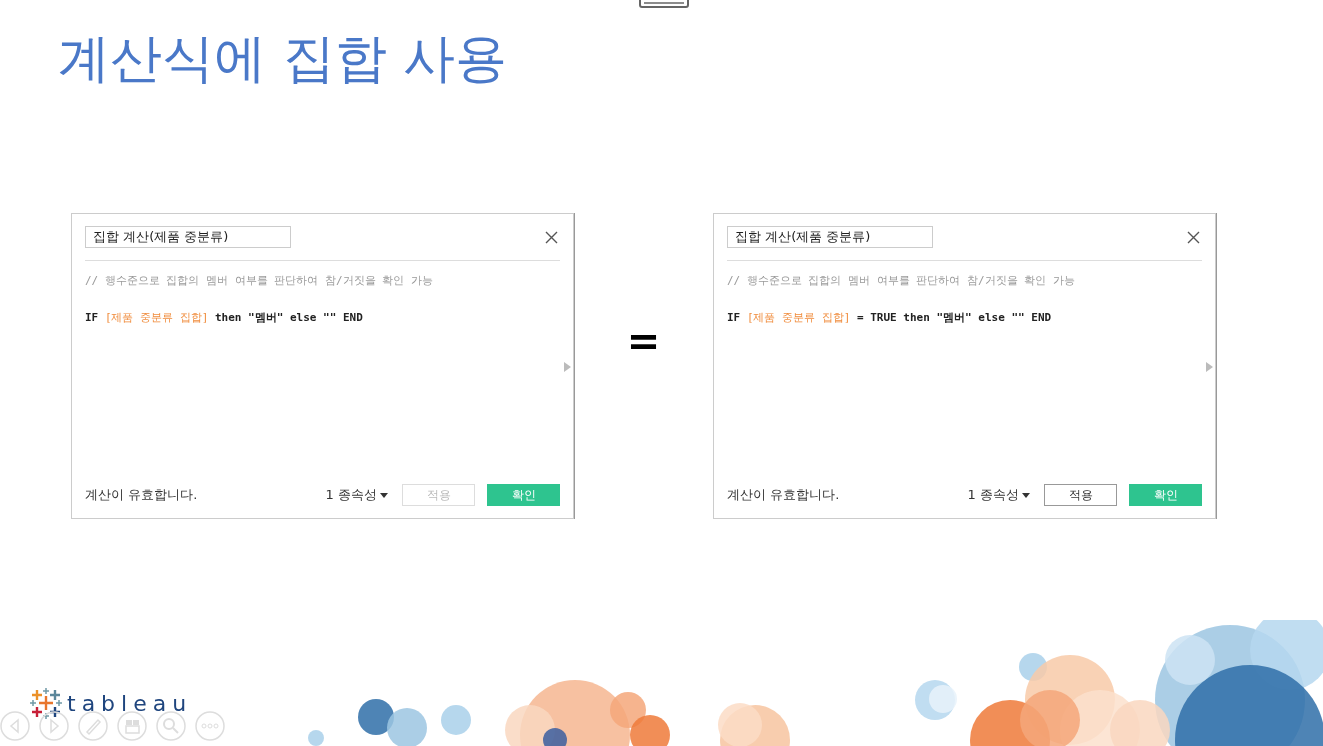 This screenshot has width=1323, height=746. Describe the element at coordinates (643, 341) in the screenshot. I see `equals-sign: =` at that location.